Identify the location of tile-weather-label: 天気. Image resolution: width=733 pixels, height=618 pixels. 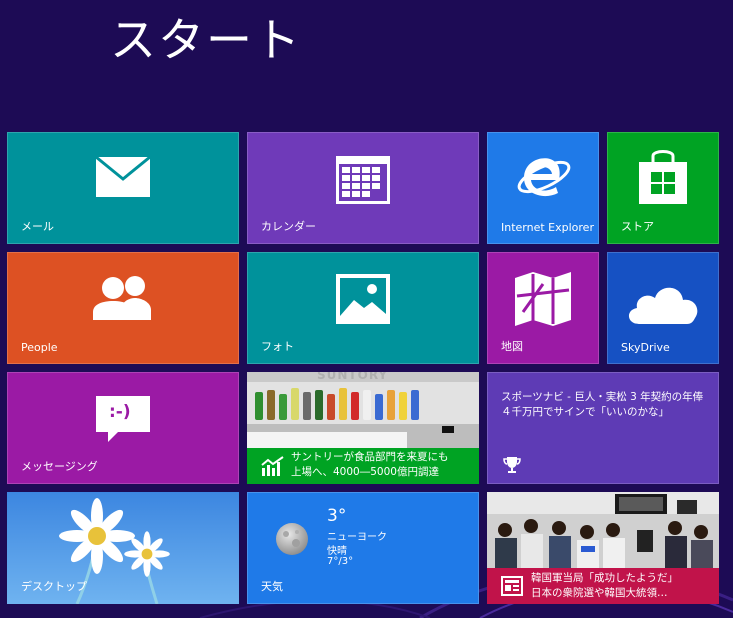
(272, 586).